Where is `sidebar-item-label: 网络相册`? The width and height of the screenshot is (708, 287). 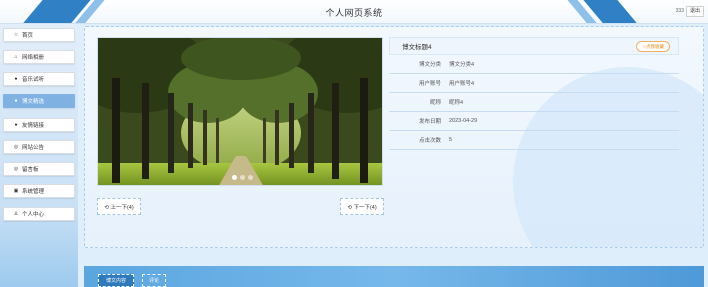 sidebar-item-label: 网络相册 is located at coordinates (33, 58).